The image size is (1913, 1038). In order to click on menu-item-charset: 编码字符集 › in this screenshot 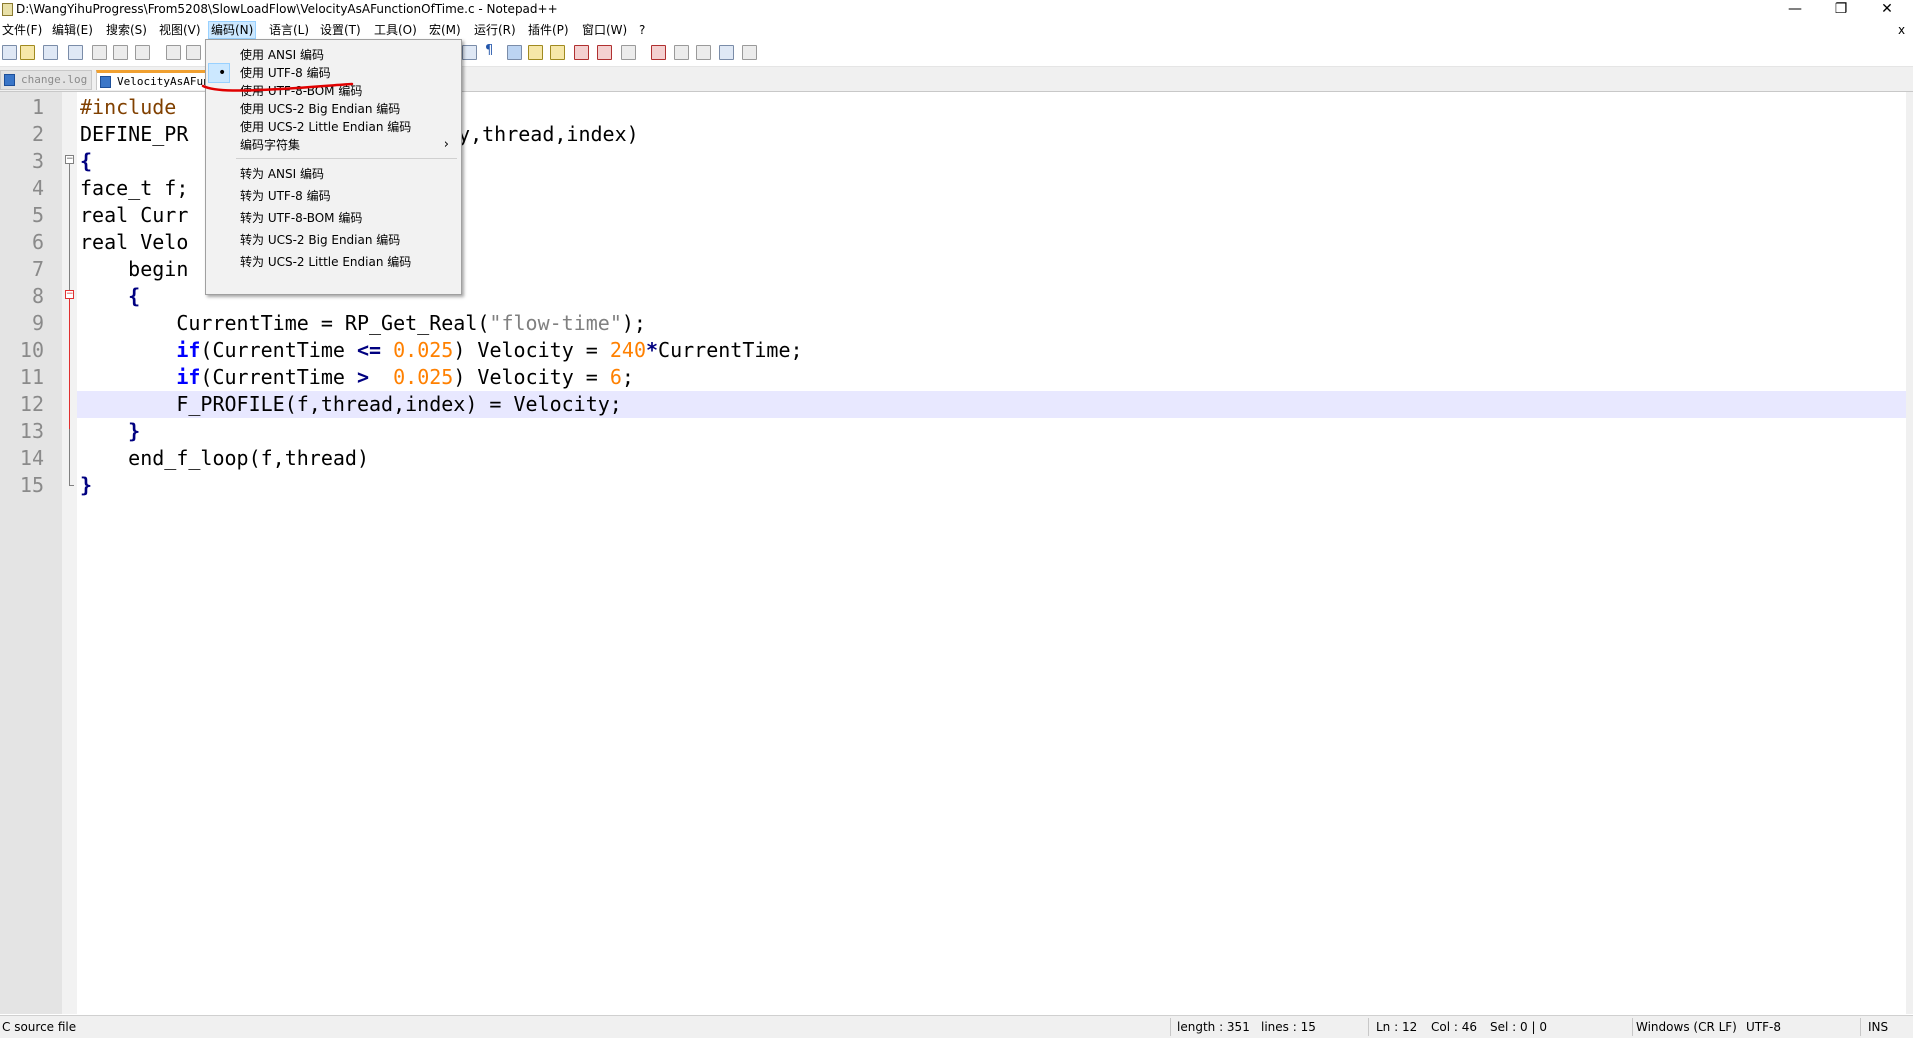, I will do `click(333, 145)`.